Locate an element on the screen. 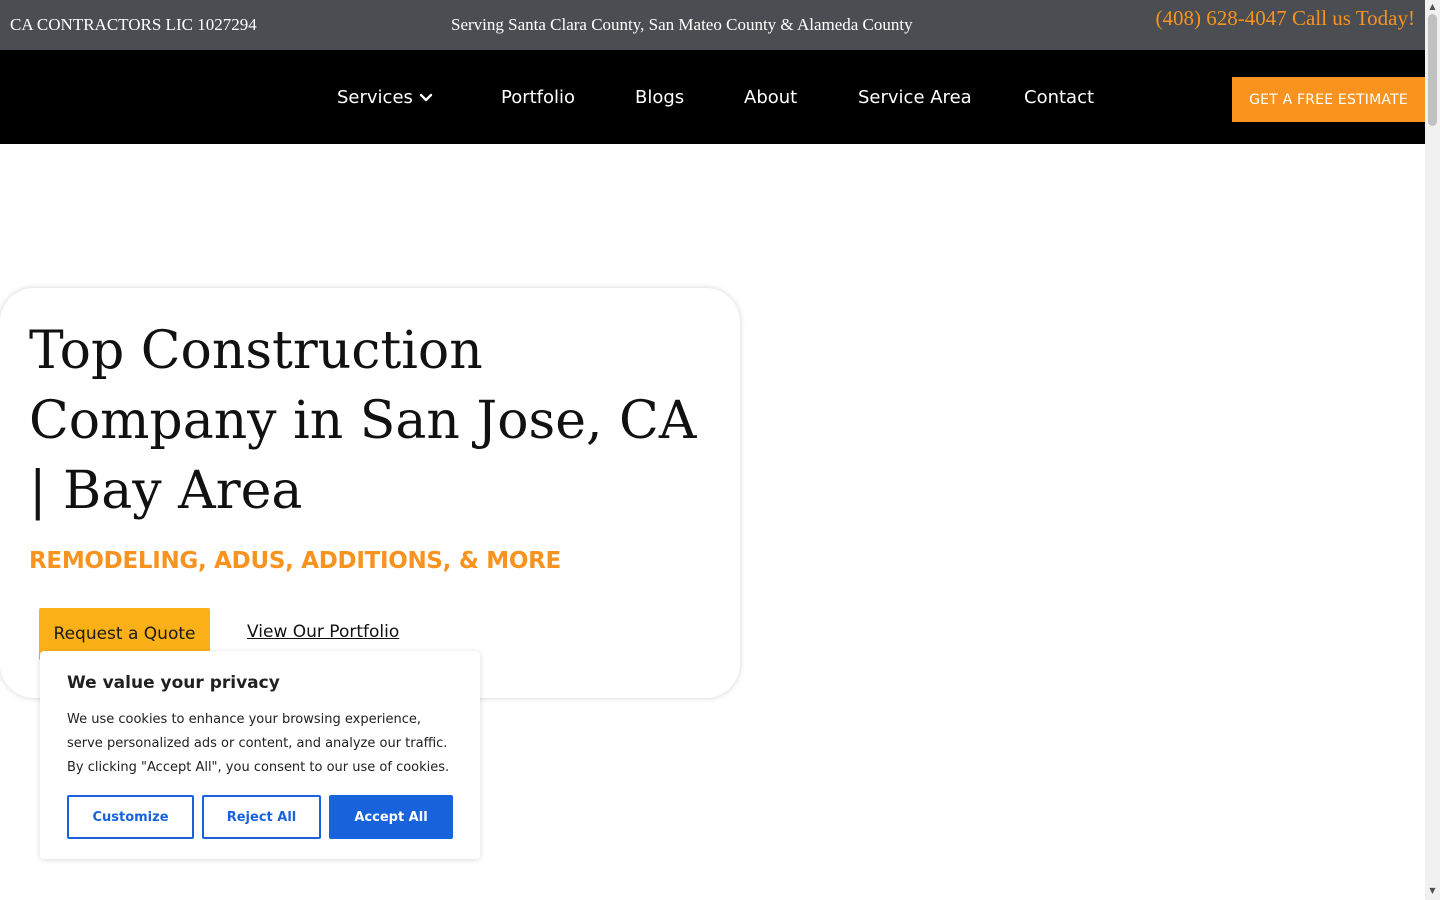  view-portfolio-link: View Our Portfolio is located at coordinates (323, 632).